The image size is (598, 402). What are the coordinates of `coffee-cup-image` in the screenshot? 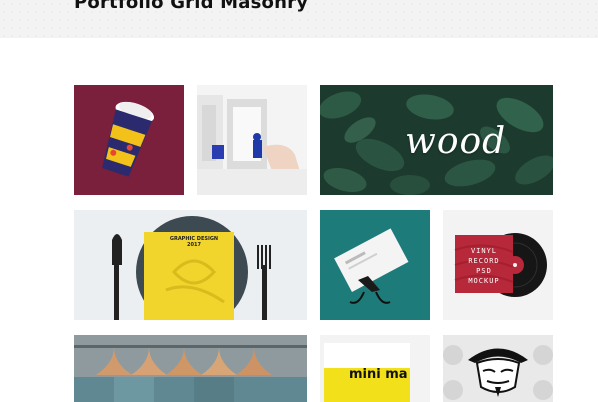 It's located at (129, 140).